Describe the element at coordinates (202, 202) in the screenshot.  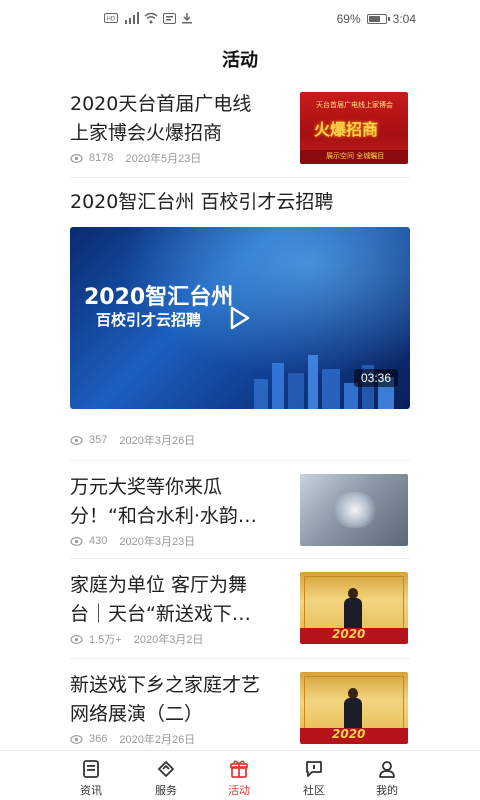
I see `item-title: 2020智汇台州 百校引才云招聘` at that location.